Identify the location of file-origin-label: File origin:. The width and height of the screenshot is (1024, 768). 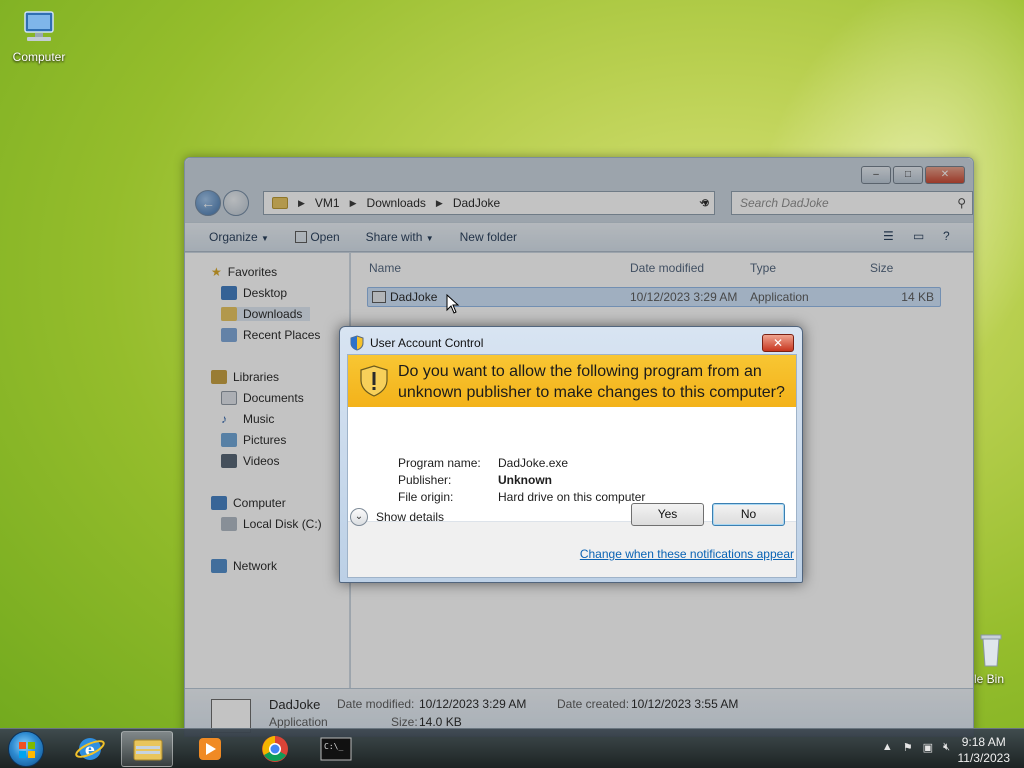
(426, 497).